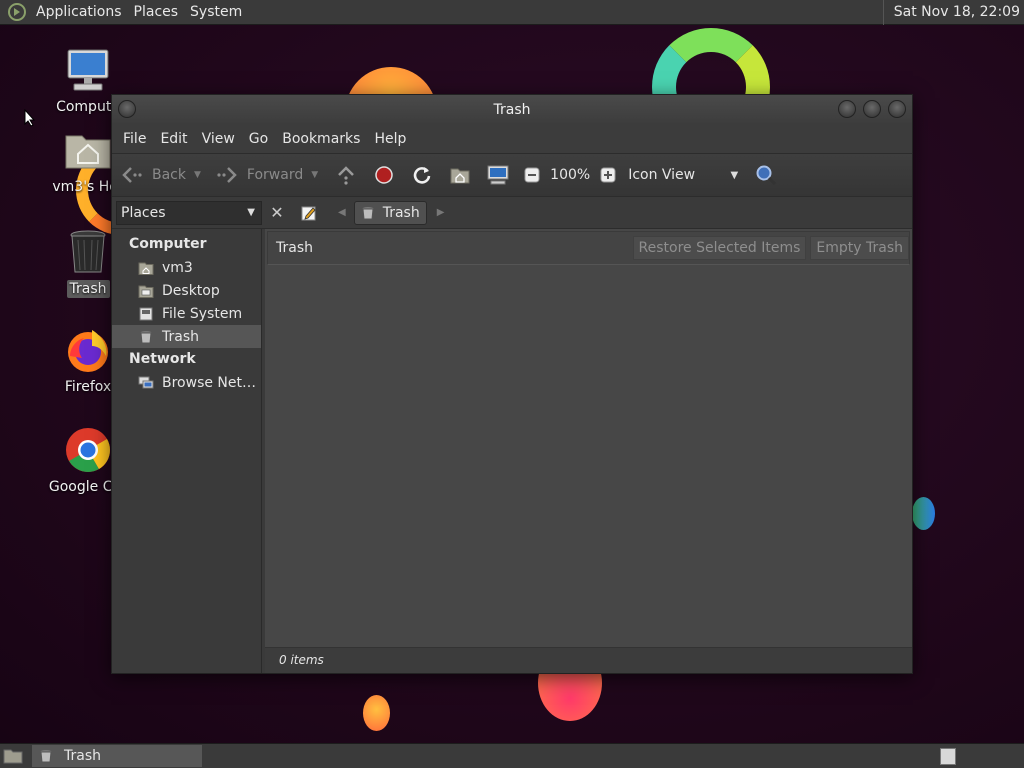  Describe the element at coordinates (127, 109) in the screenshot. I see `window-menu-button` at that location.